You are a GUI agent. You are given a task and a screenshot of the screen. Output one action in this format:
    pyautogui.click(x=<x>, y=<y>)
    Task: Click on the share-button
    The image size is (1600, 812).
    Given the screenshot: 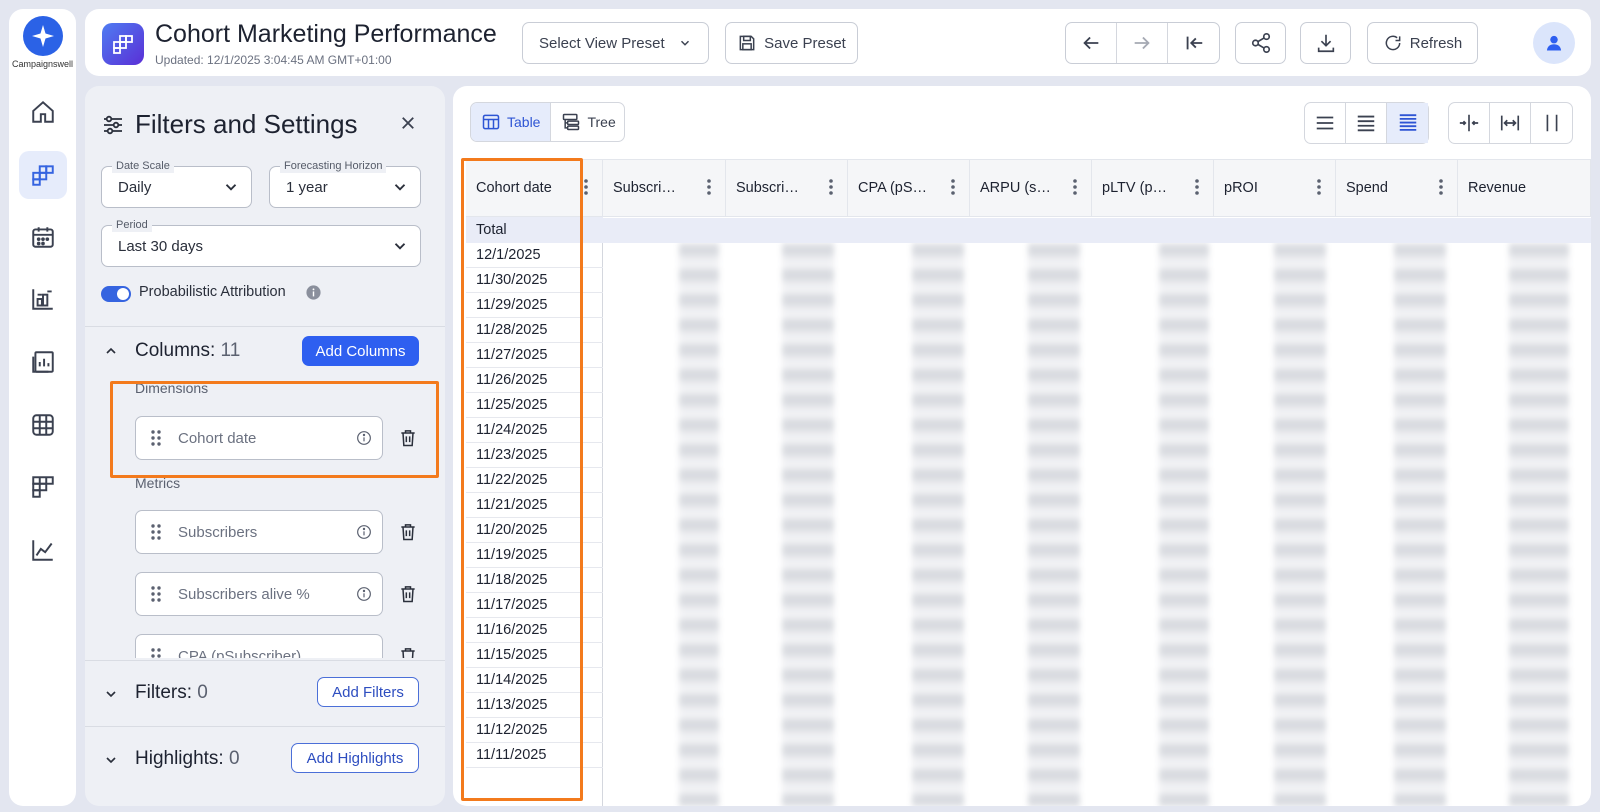 What is the action you would take?
    pyautogui.click(x=1260, y=43)
    